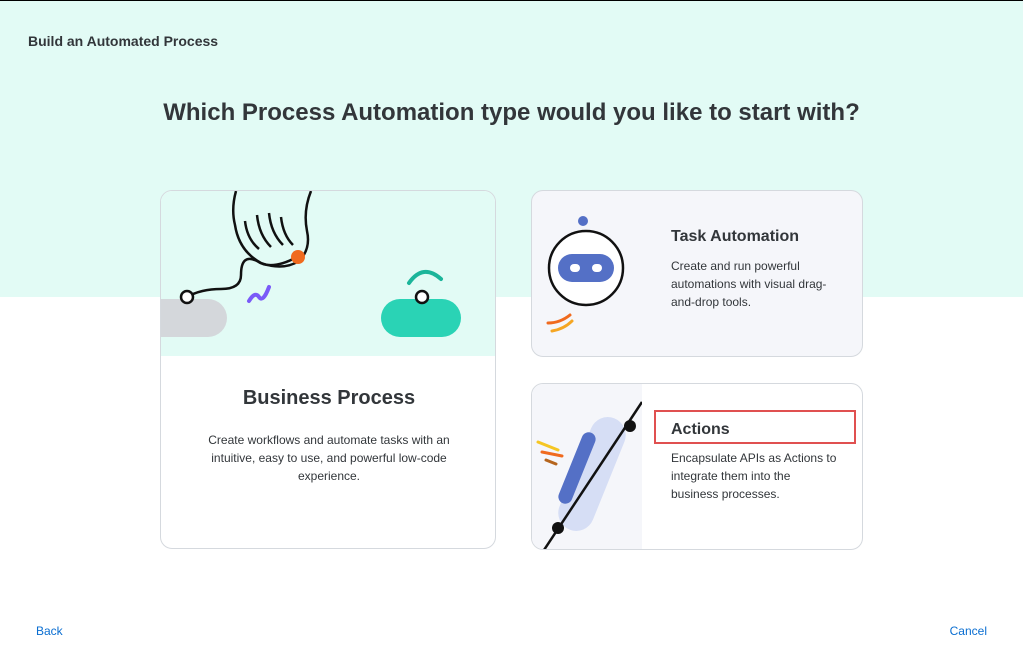  Describe the element at coordinates (328, 273) in the screenshot. I see `hand-holding-node-illustration` at that location.